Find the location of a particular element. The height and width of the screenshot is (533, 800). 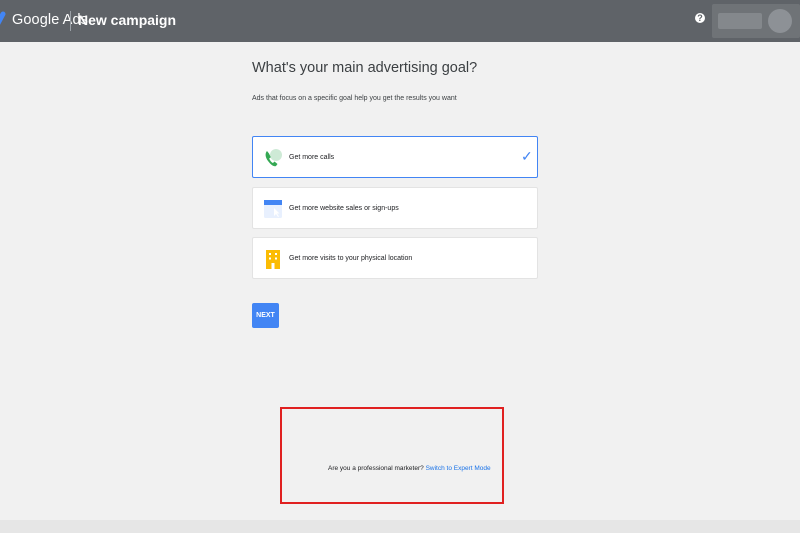

expert-mode-question: Are you a professional marketer? is located at coordinates (377, 468).